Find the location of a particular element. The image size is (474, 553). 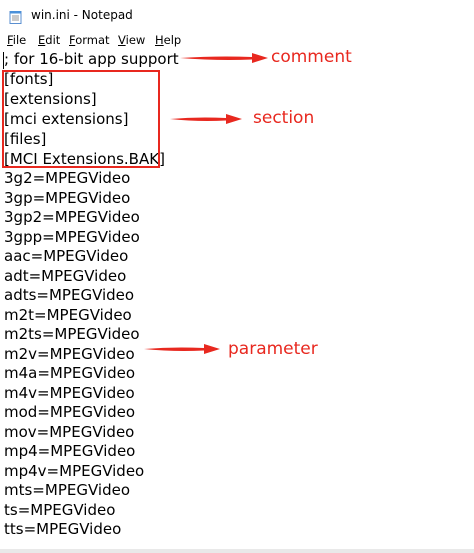

menu-view: View is located at coordinates (131, 40).